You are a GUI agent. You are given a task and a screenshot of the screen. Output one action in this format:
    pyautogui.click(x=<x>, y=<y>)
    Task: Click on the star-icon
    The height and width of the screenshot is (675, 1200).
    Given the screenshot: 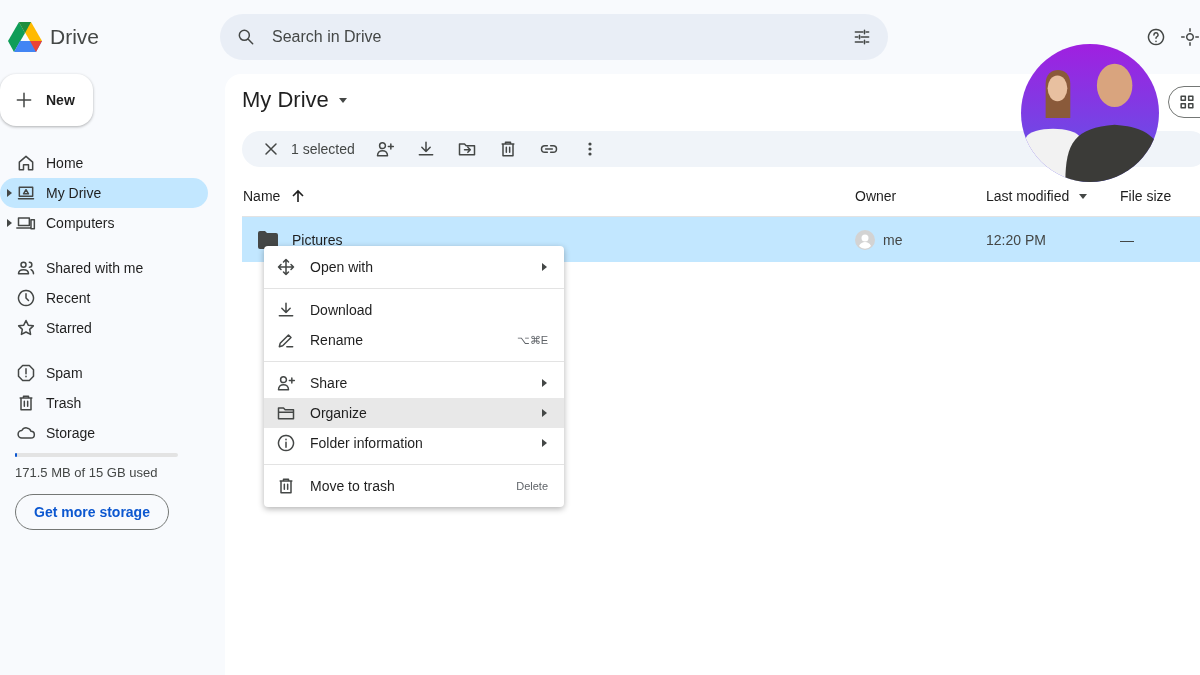 What is the action you would take?
    pyautogui.click(x=26, y=328)
    